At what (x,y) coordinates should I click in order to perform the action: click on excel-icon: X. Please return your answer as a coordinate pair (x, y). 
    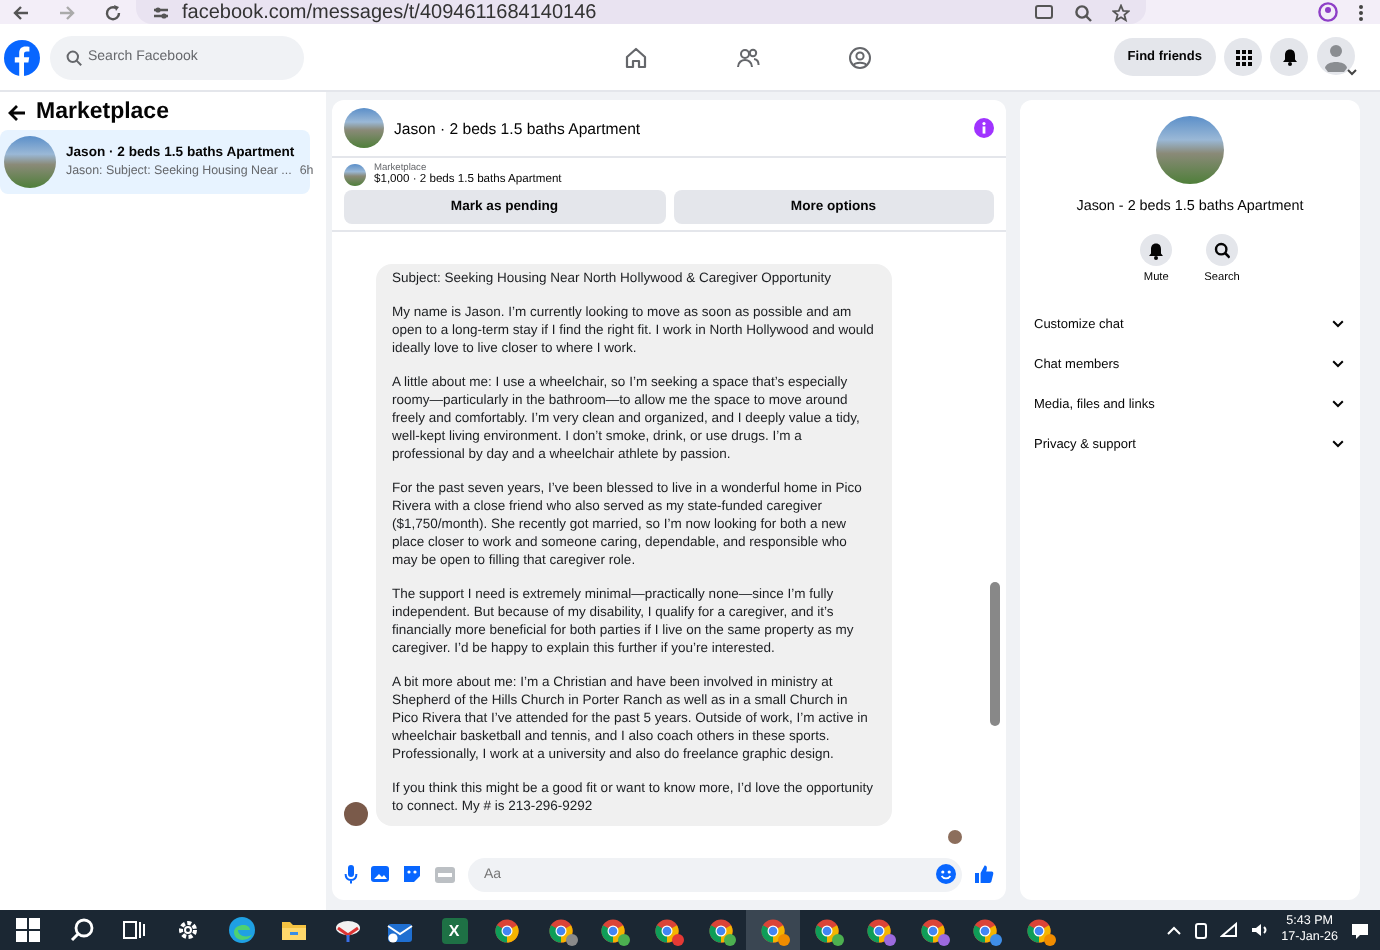
    Looking at the image, I should click on (454, 930).